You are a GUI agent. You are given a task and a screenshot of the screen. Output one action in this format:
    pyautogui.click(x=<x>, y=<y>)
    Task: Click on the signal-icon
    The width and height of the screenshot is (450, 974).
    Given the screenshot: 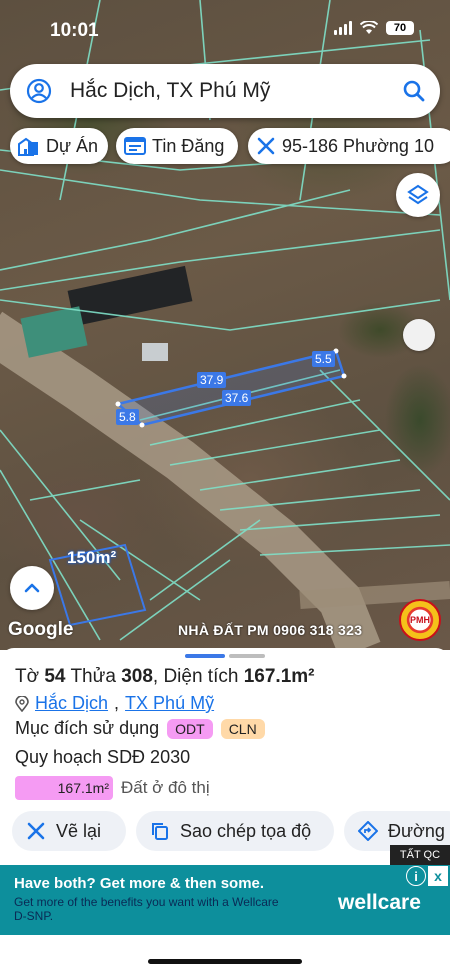 What is the action you would take?
    pyautogui.click(x=343, y=28)
    